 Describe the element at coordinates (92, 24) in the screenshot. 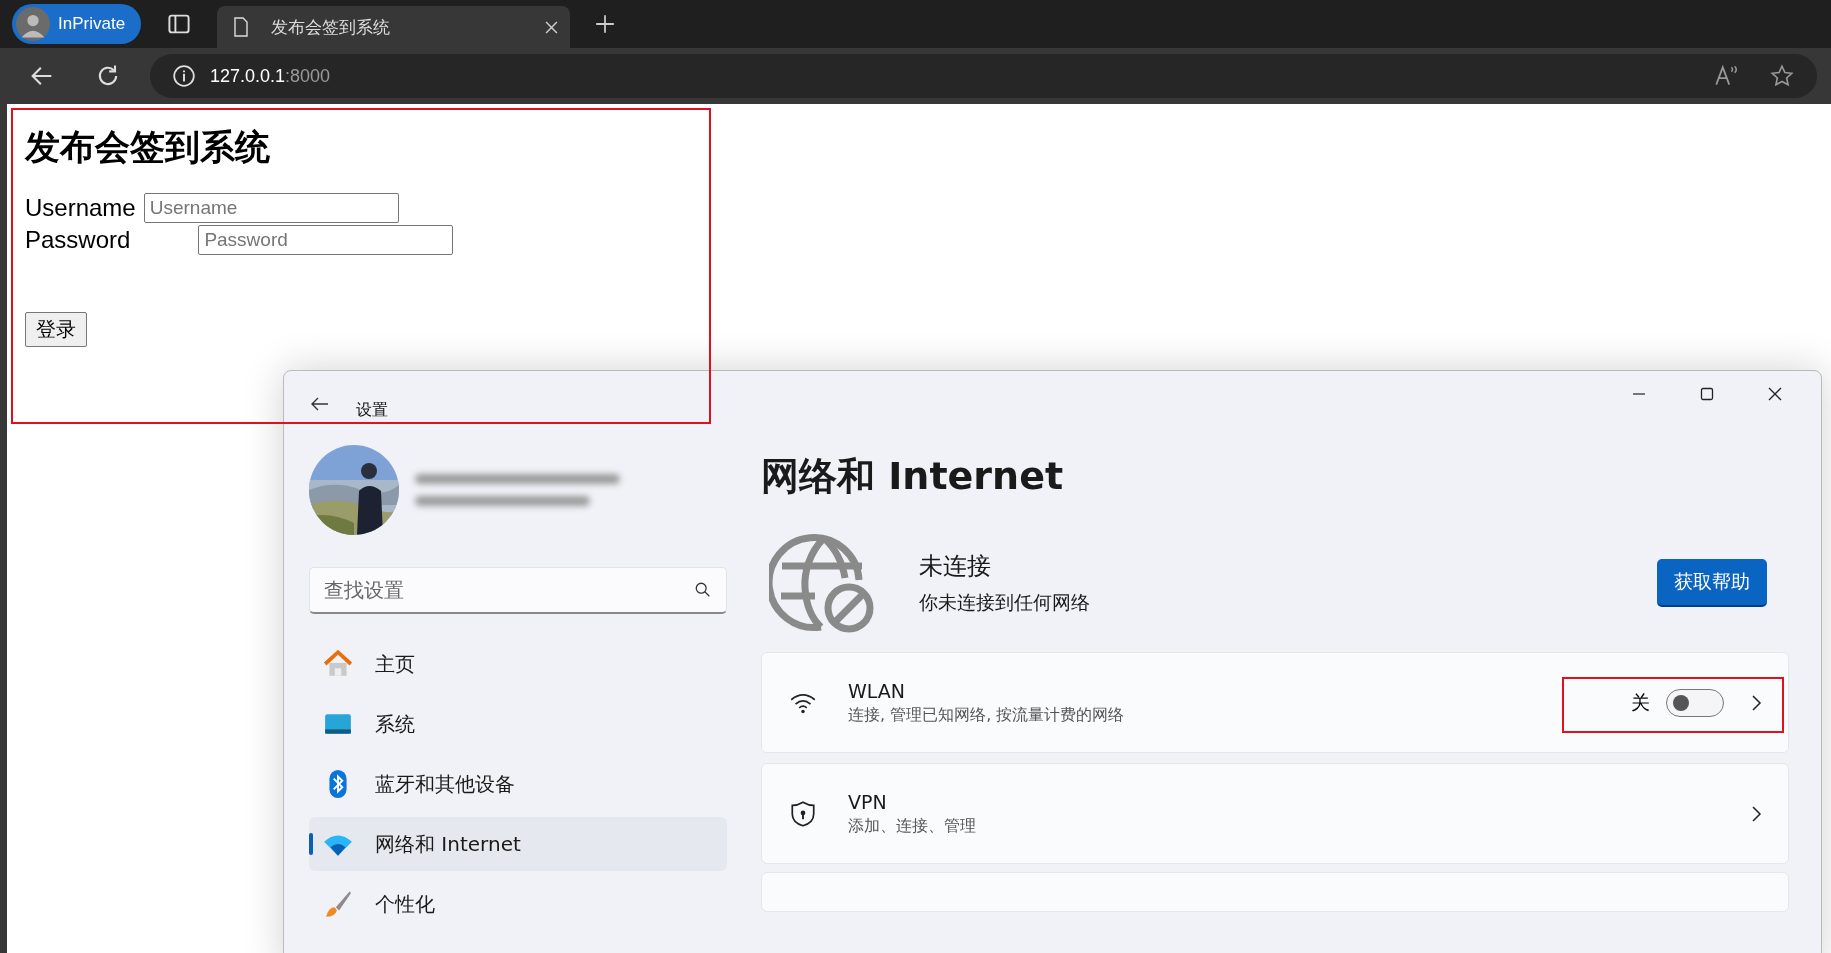

I see `profile-label: InPrivate` at that location.